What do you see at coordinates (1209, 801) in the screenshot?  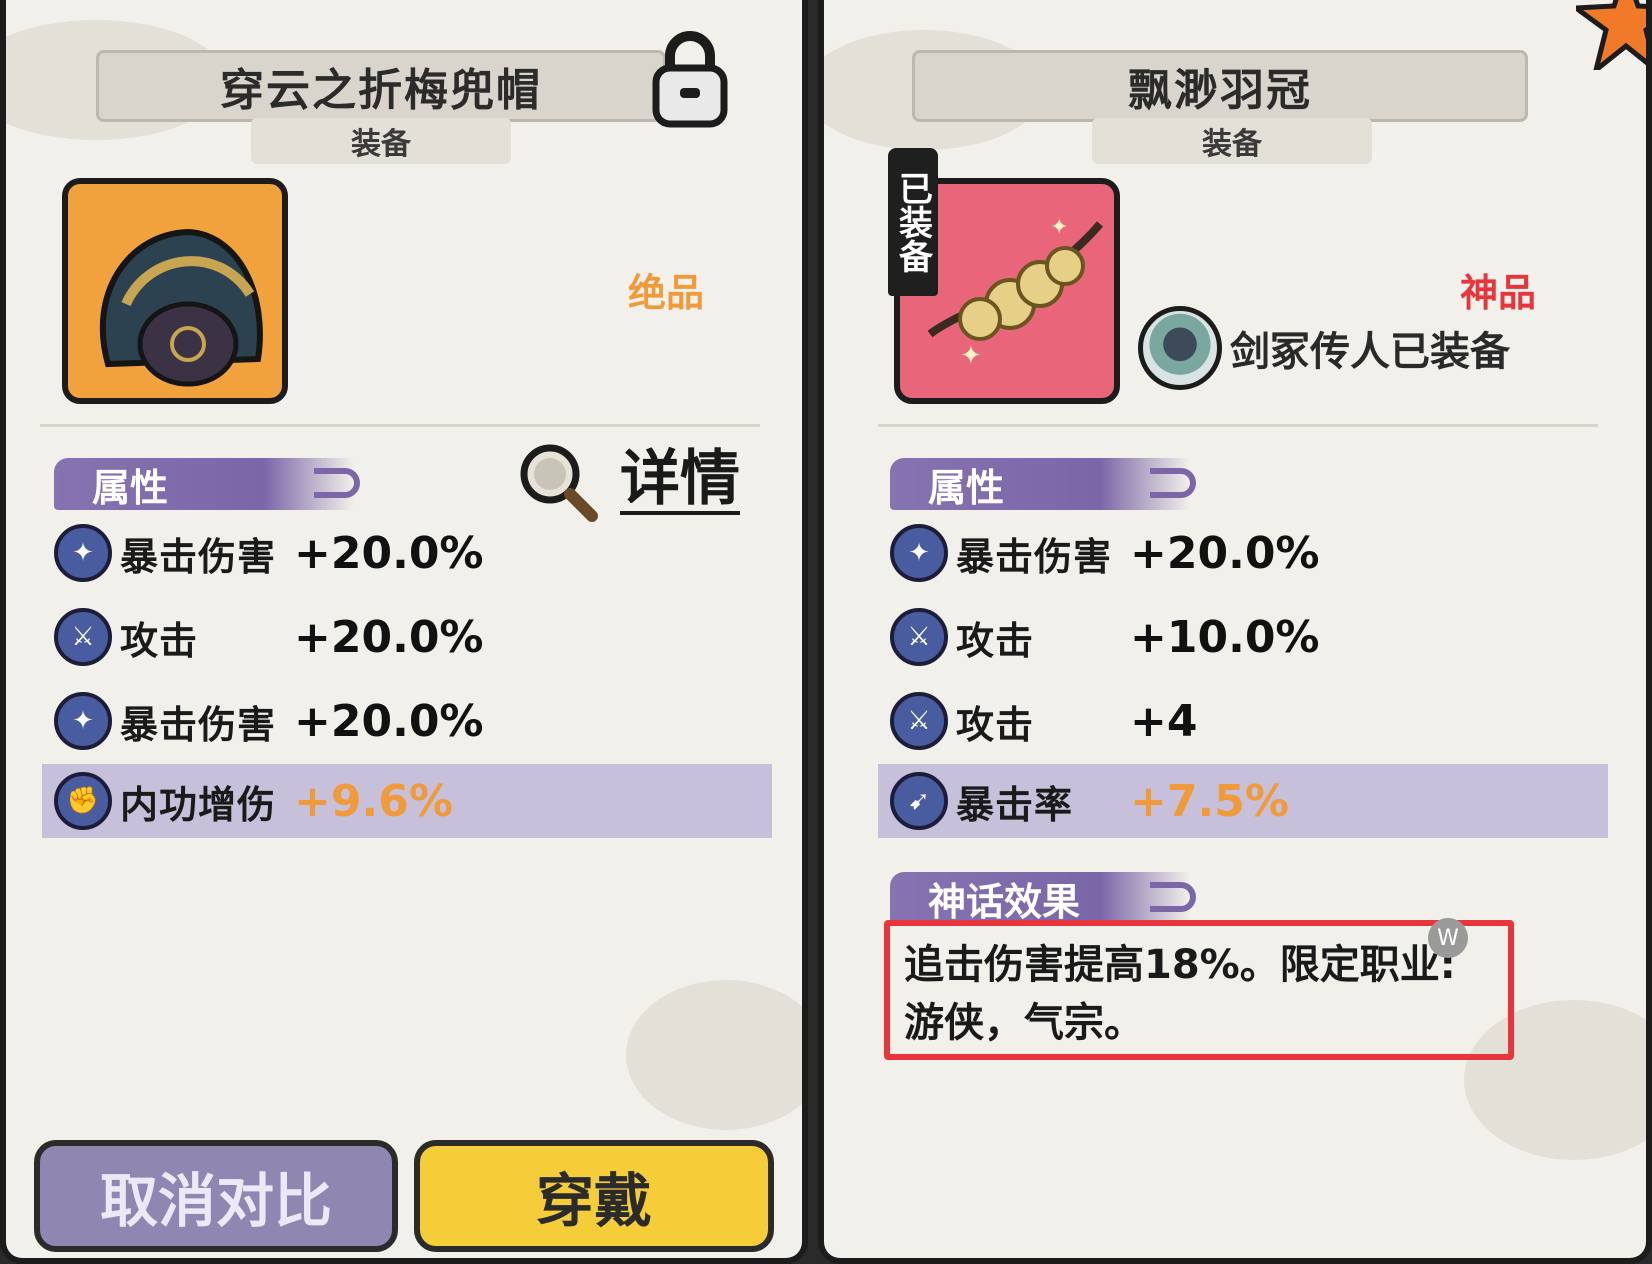 I see `stat-value: +7.5%` at bounding box center [1209, 801].